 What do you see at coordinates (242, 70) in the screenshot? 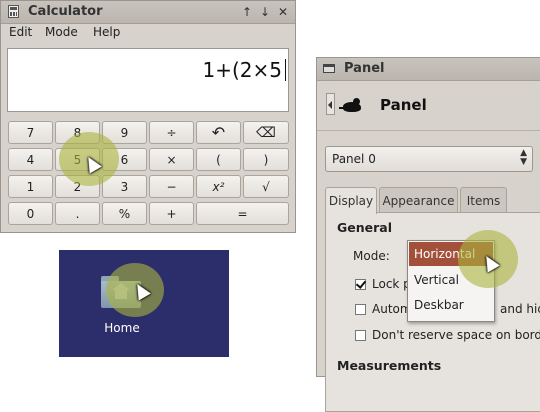
I see `display-expression: 1+(2×5` at bounding box center [242, 70].